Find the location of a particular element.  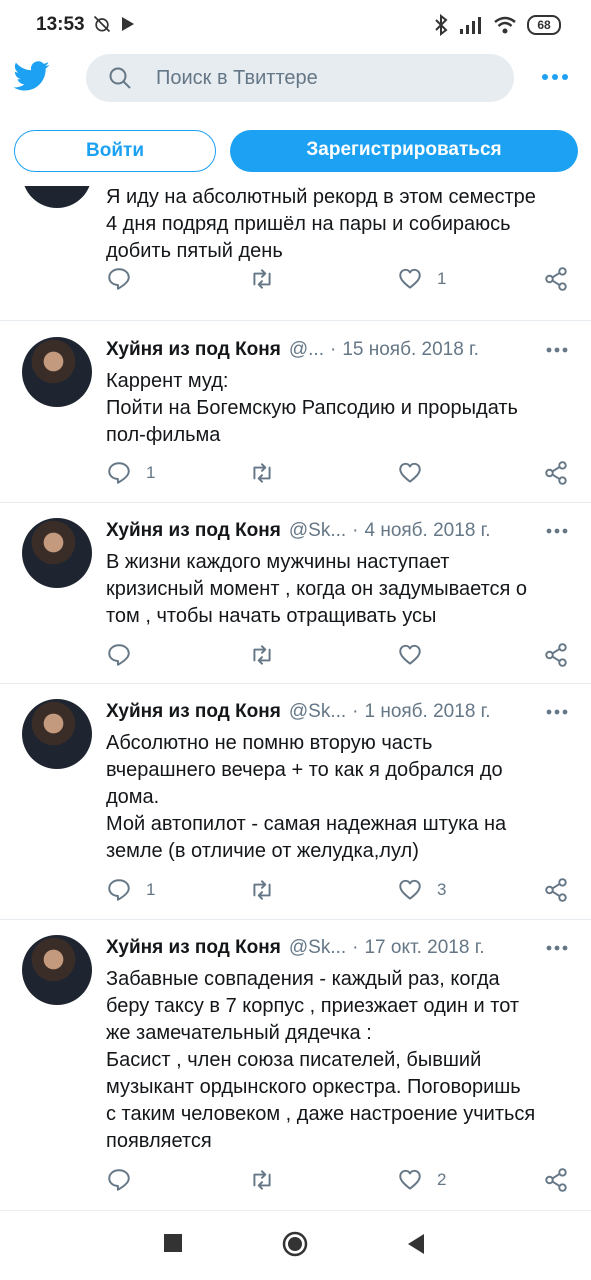

top-bar: Поиск в Твиттере is located at coordinates (295, 81).